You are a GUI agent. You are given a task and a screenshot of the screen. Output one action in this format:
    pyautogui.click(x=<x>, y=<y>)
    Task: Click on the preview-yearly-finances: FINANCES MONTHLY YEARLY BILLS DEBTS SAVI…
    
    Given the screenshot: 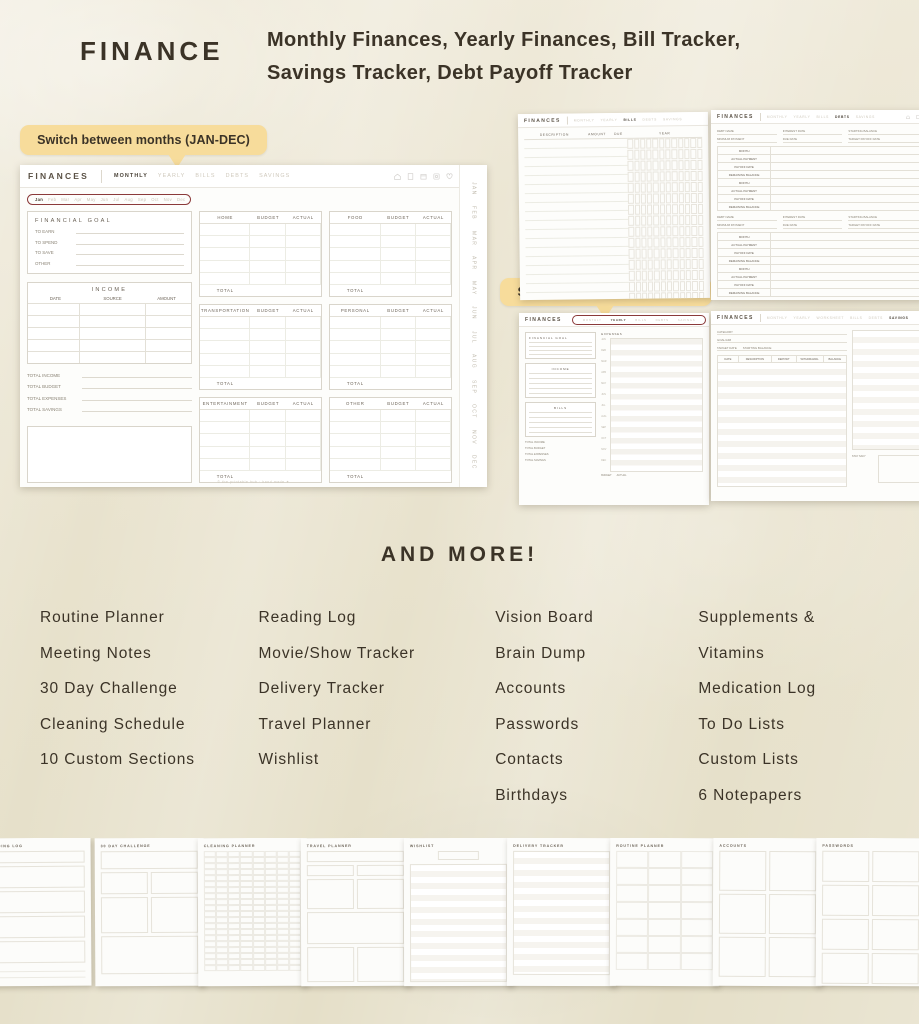 What is the action you would take?
    pyautogui.click(x=614, y=409)
    